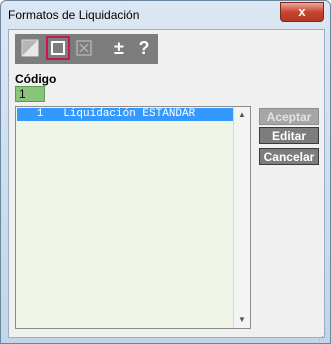 This screenshot has height=344, width=331. I want to click on help-icon: ?, so click(144, 47).